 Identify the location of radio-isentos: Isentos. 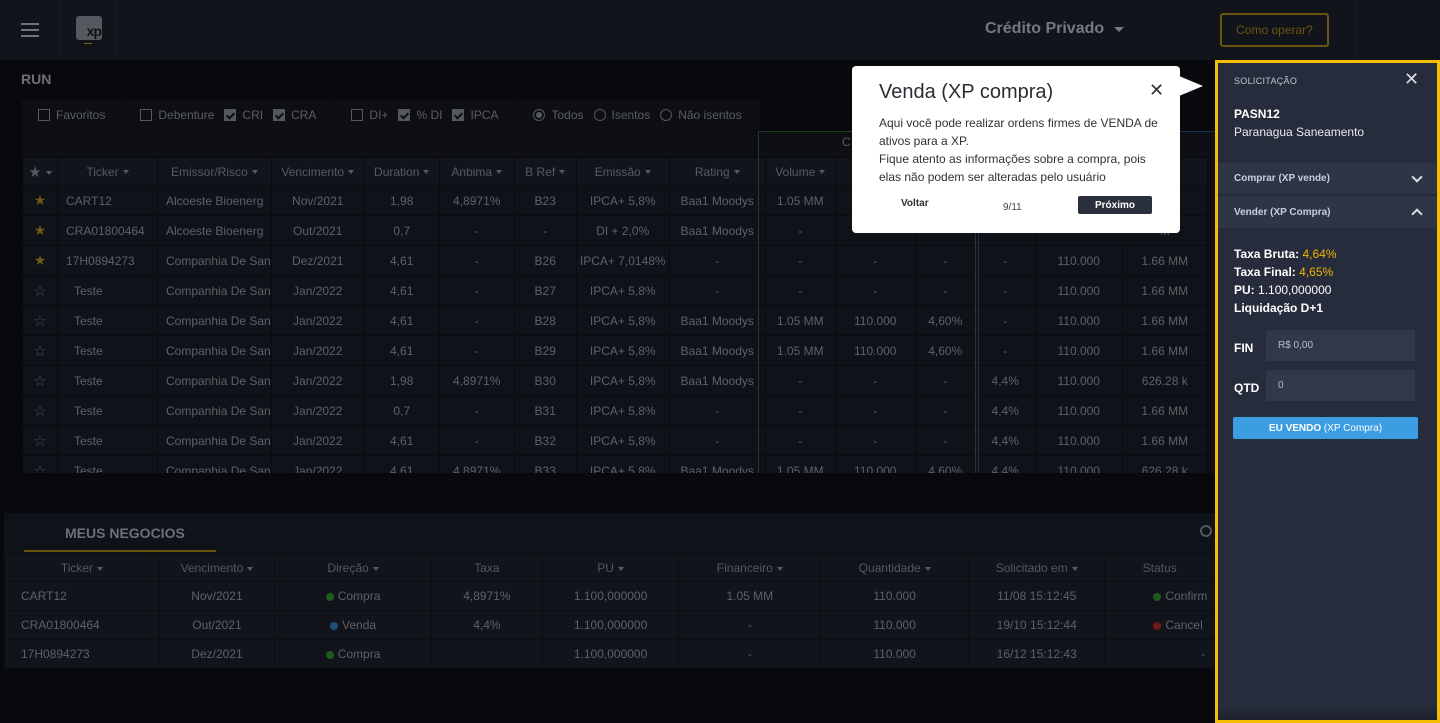
(621, 115).